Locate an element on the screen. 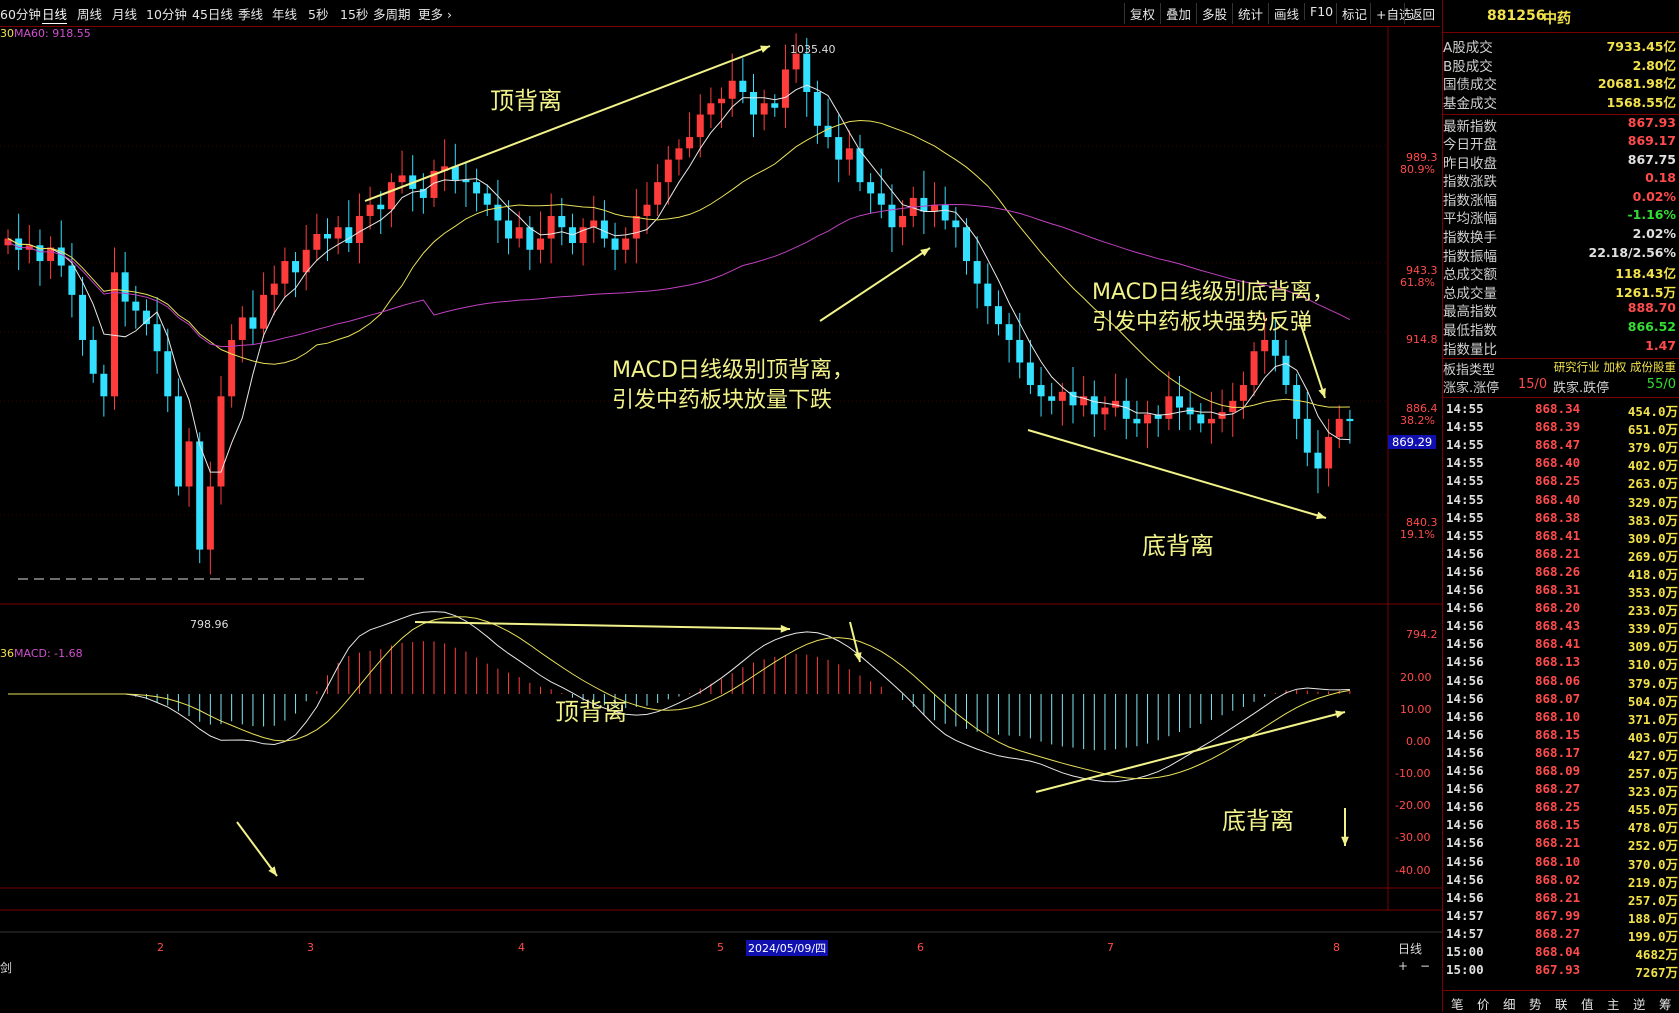  macd-axis-label: -10.00 is located at coordinates (1413, 773).